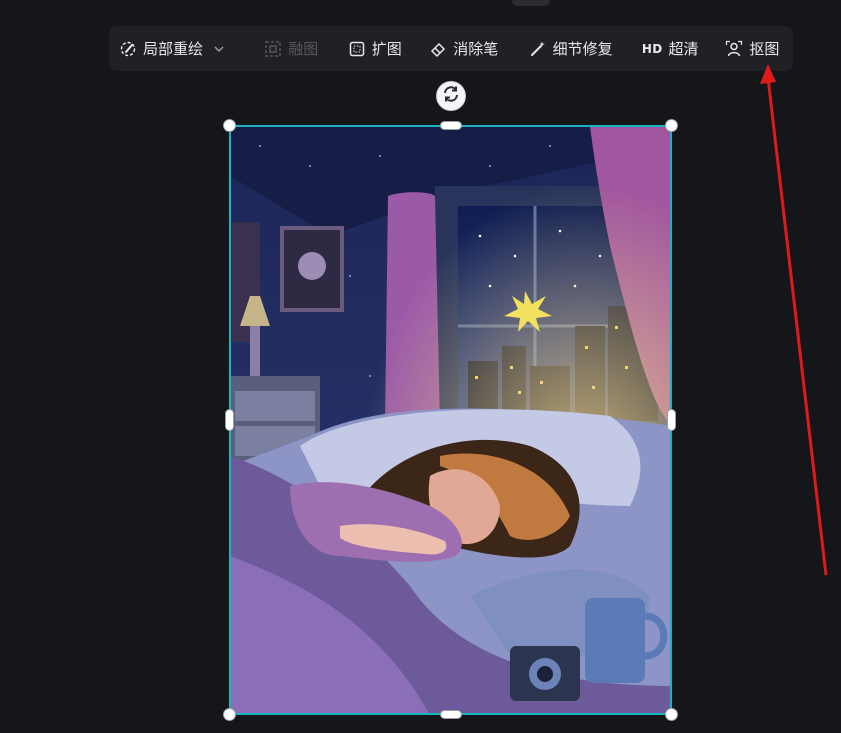 The width and height of the screenshot is (841, 733). What do you see at coordinates (273, 49) in the screenshot?
I see `fuse-image-icon` at bounding box center [273, 49].